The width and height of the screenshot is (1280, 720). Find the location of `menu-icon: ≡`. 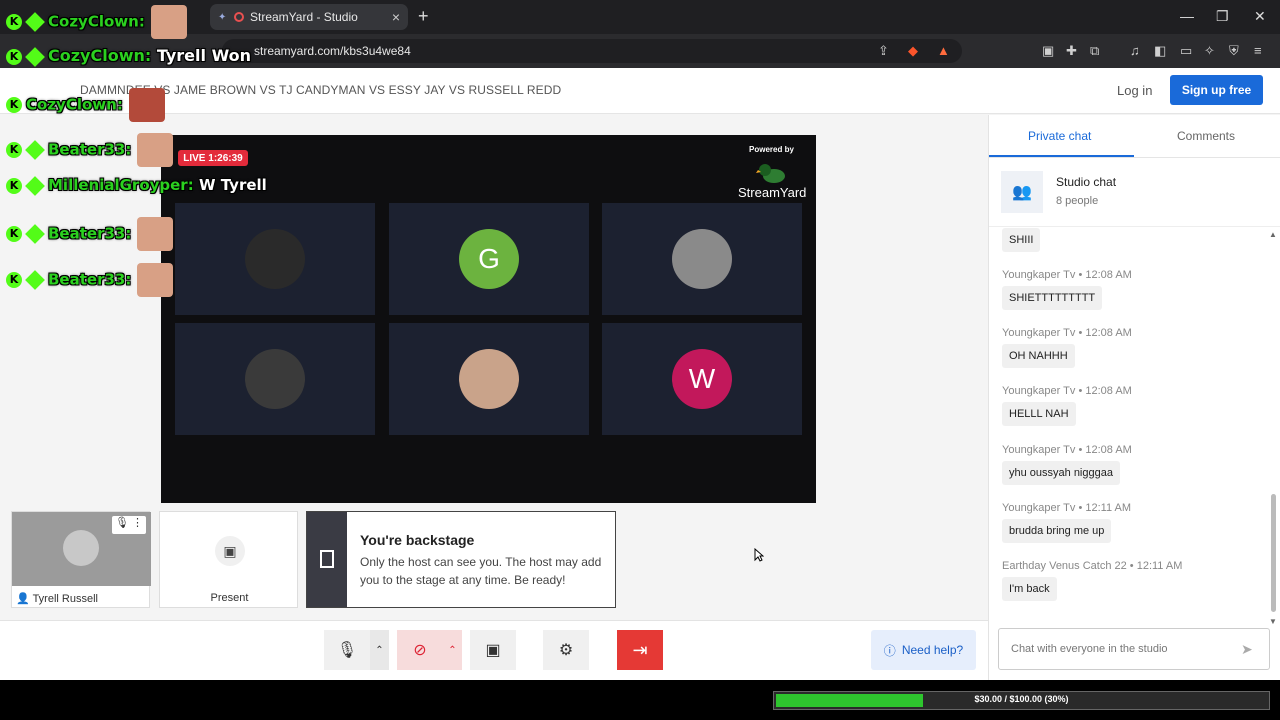

menu-icon: ≡ is located at coordinates (1258, 50).